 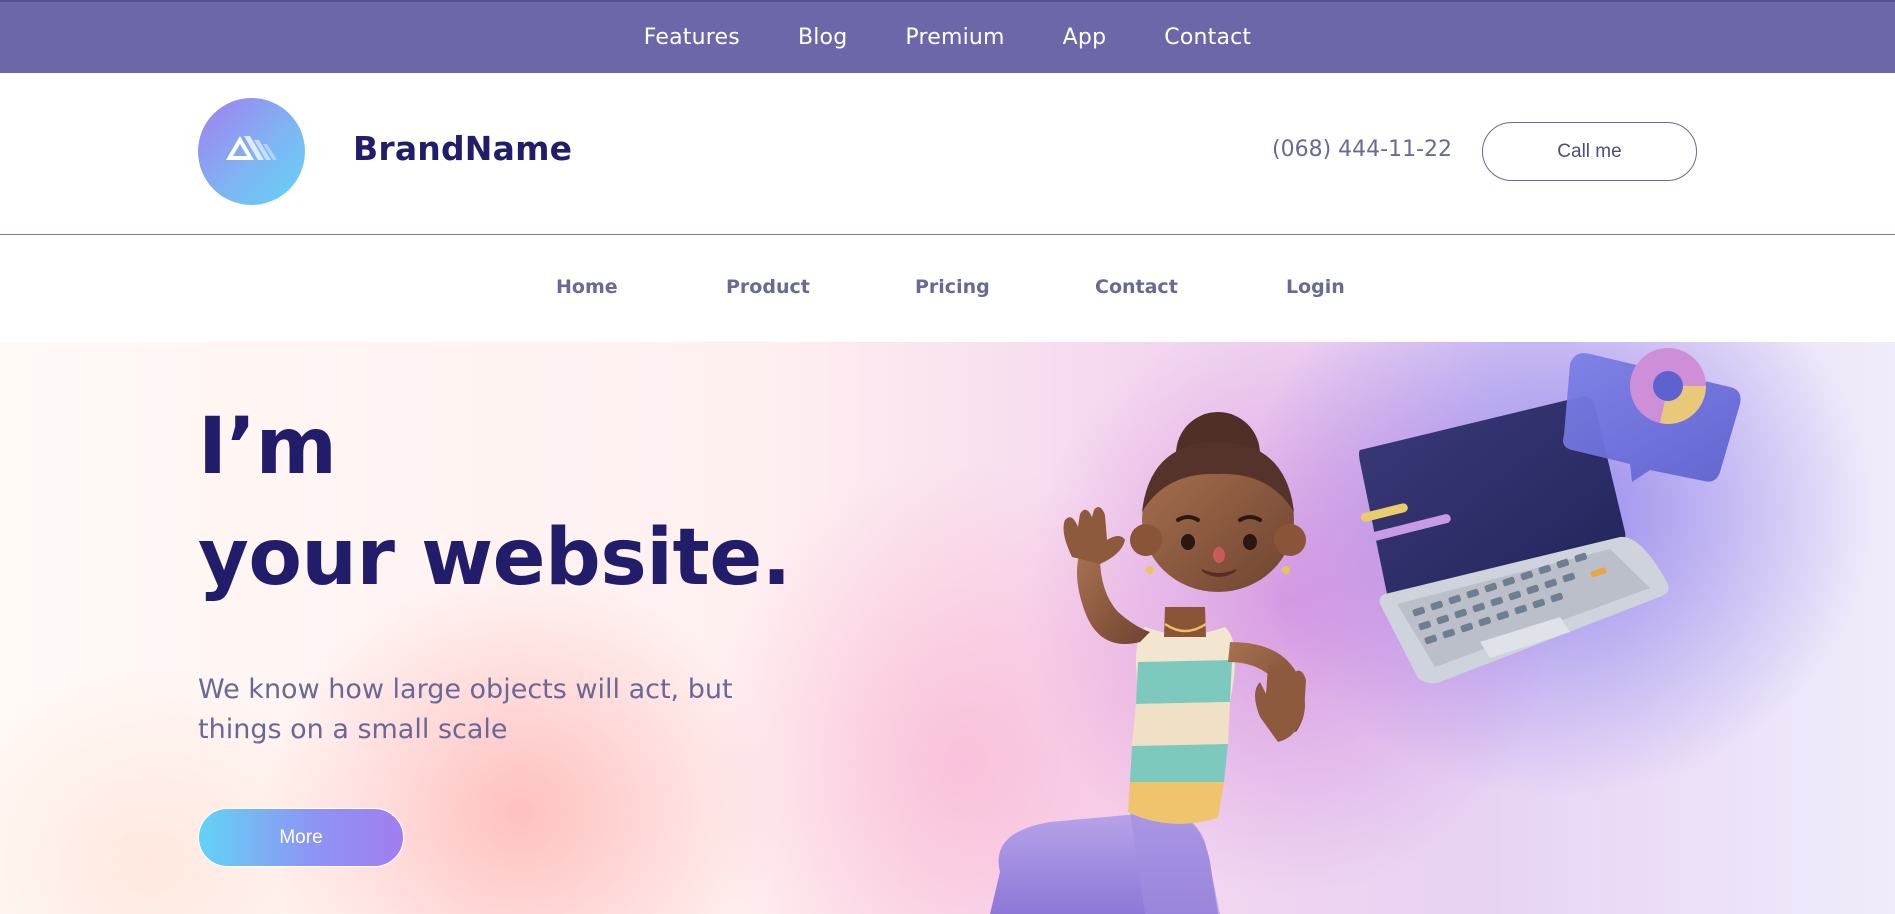 I want to click on hero-title-line-2: your website., so click(x=494, y=558).